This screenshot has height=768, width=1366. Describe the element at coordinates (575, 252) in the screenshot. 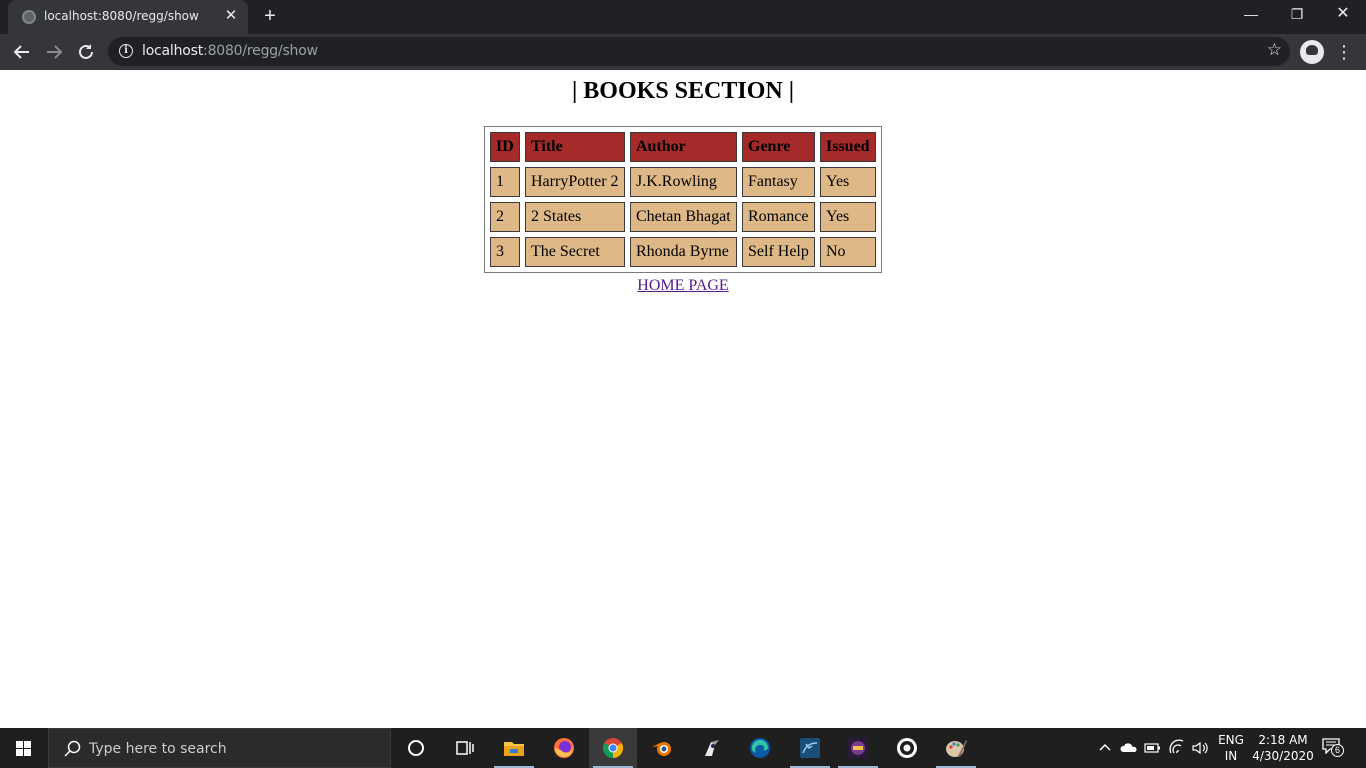

I see `cell-title: The Secret` at that location.